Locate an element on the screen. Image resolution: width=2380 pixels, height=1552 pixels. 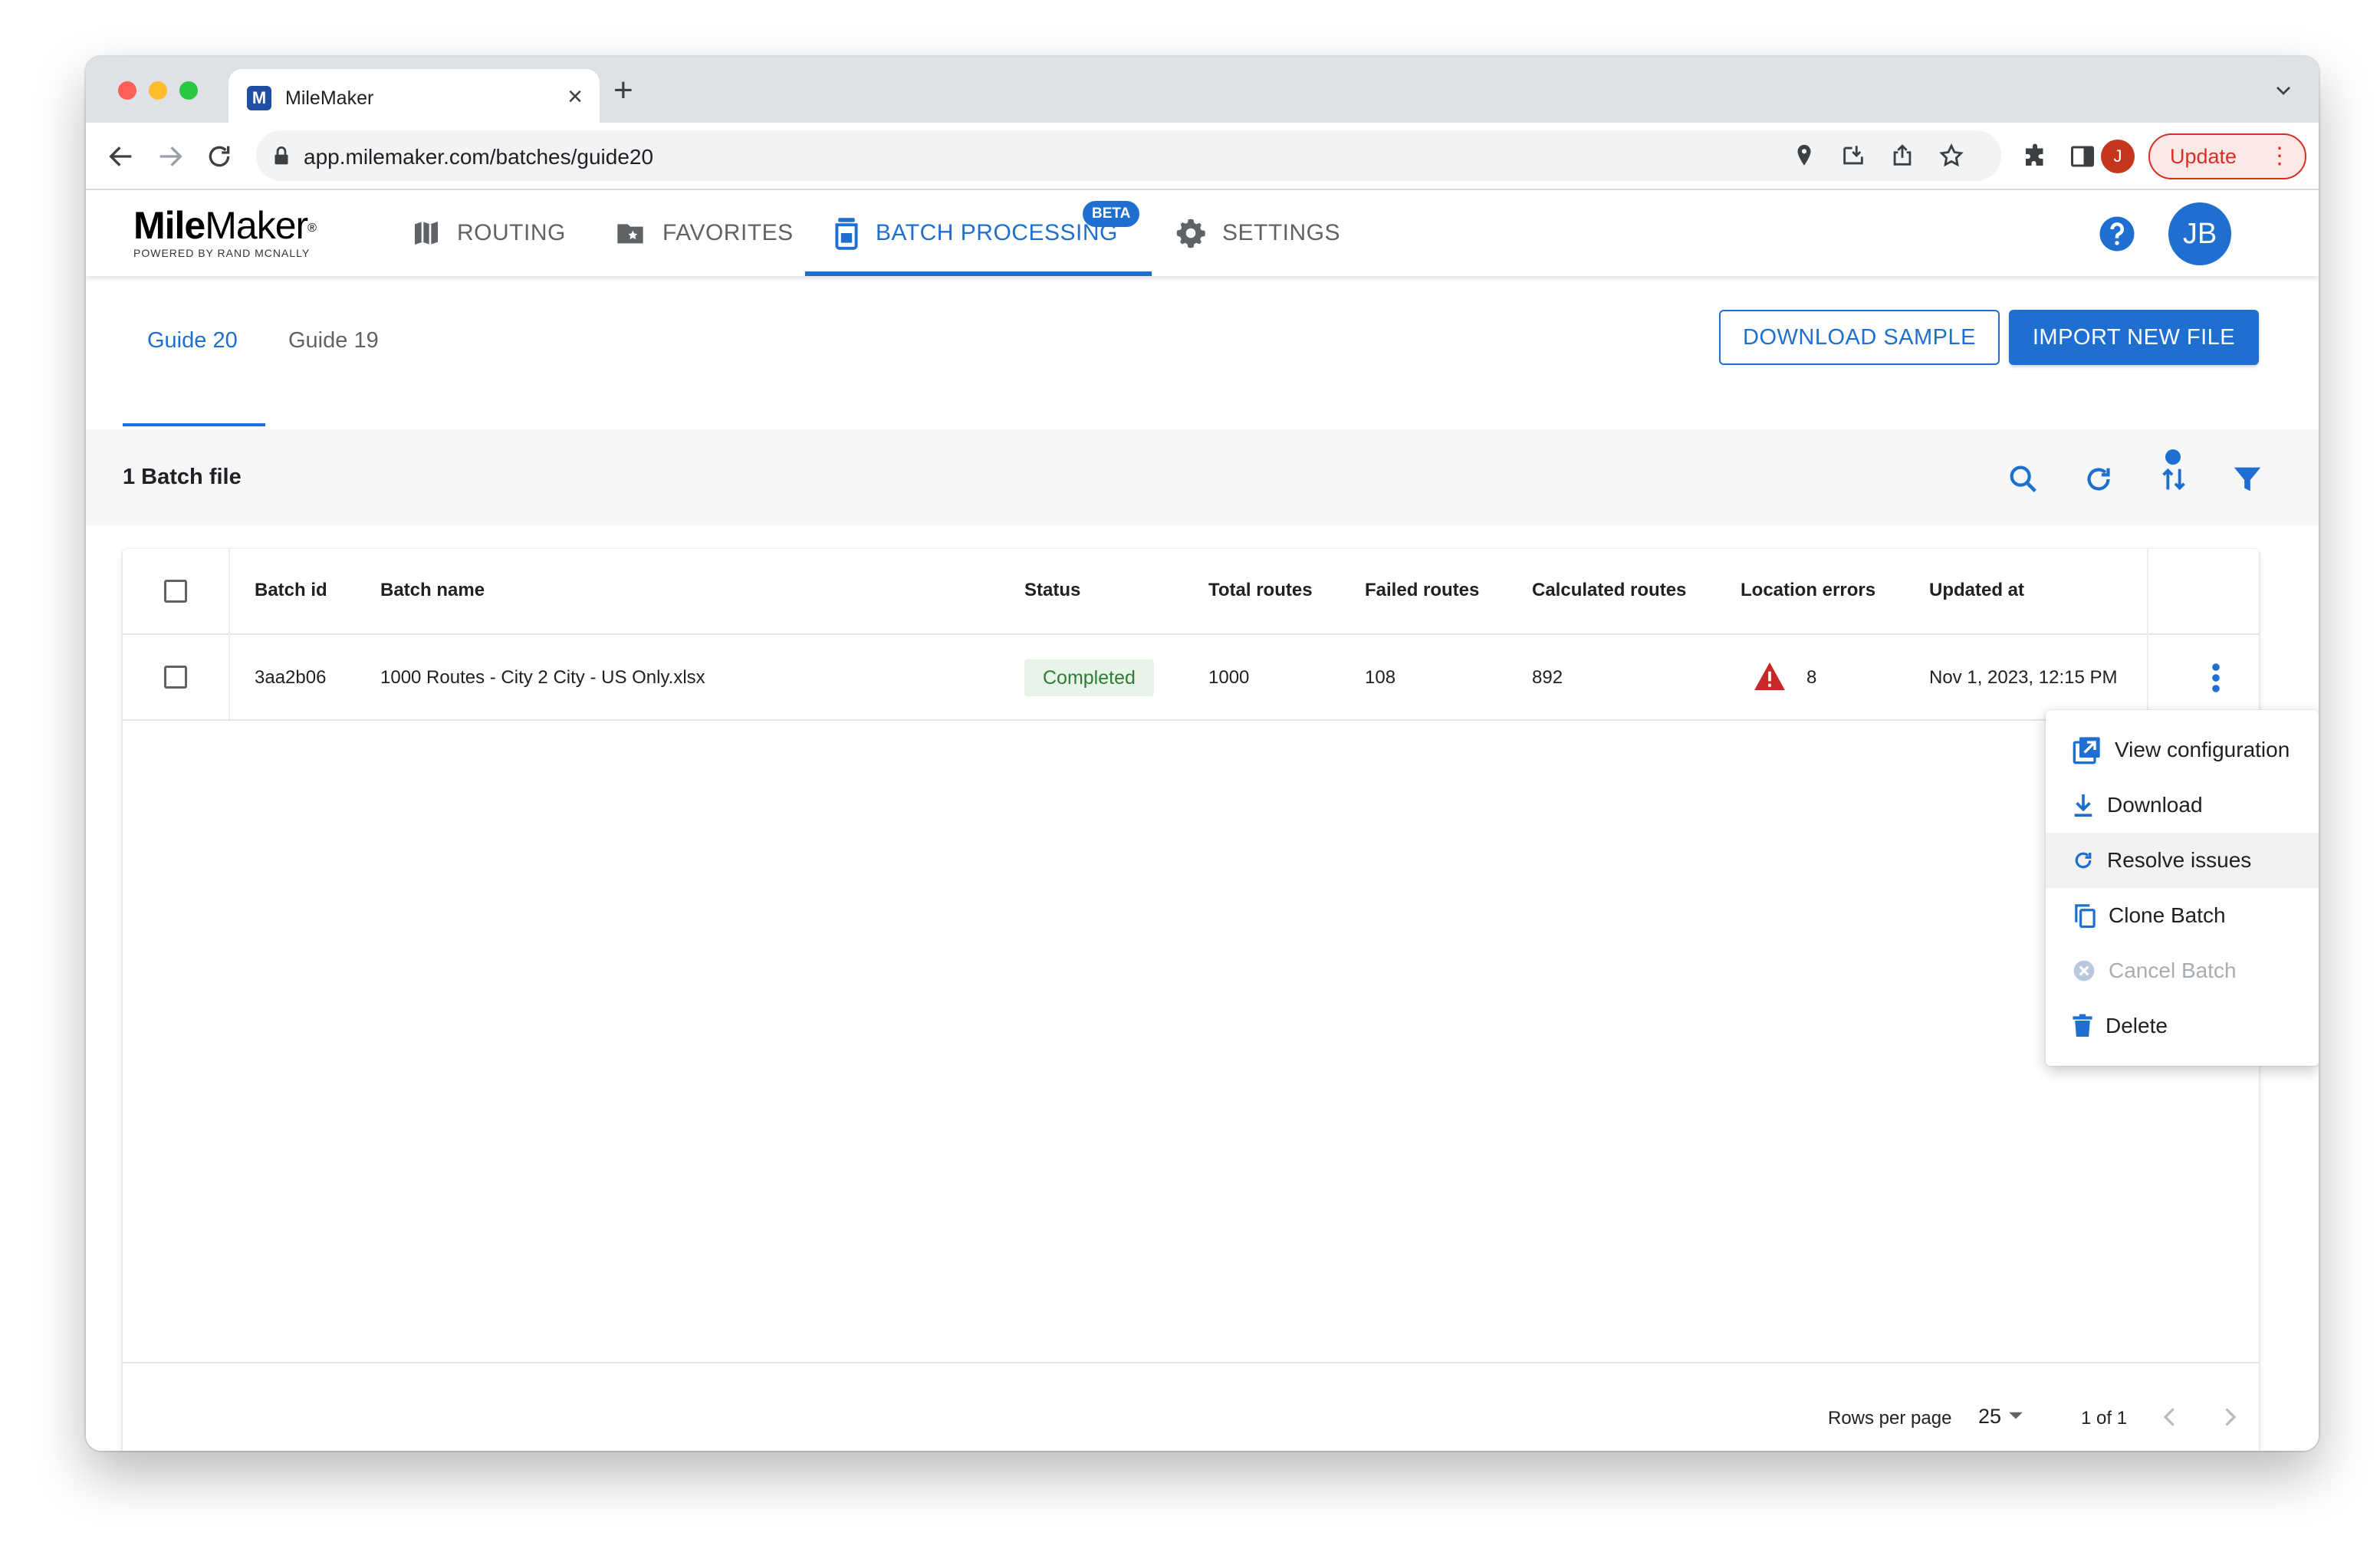
milemaker-logo: MileMaker® POWERED BY RAND MCNALLY is located at coordinates (225, 231).